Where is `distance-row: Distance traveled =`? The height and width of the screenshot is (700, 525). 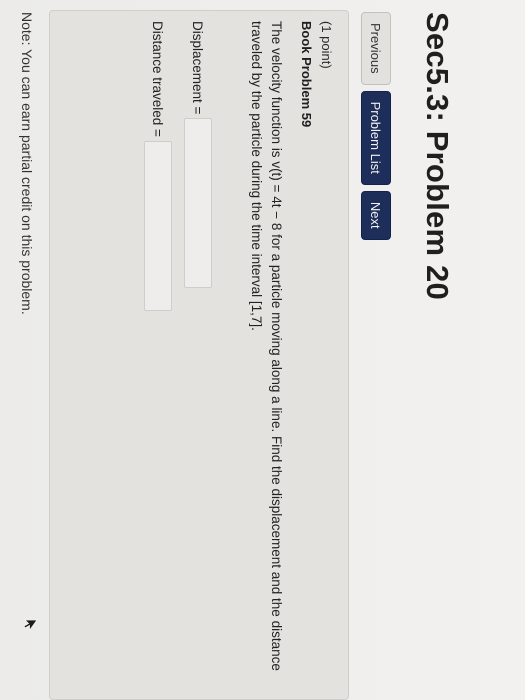 distance-row: Distance traveled = is located at coordinates (158, 166).